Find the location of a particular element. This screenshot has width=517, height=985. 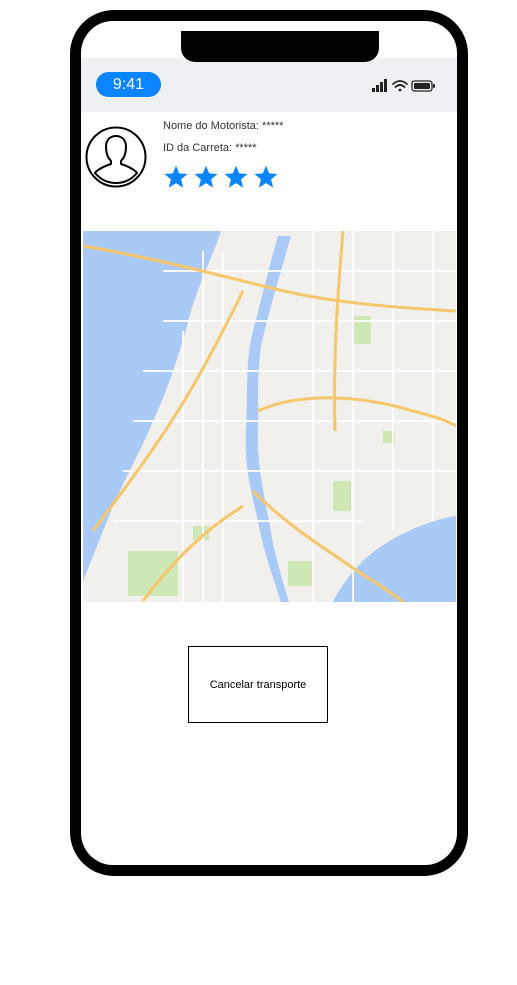

user-silhouette-icon is located at coordinates (116, 157).